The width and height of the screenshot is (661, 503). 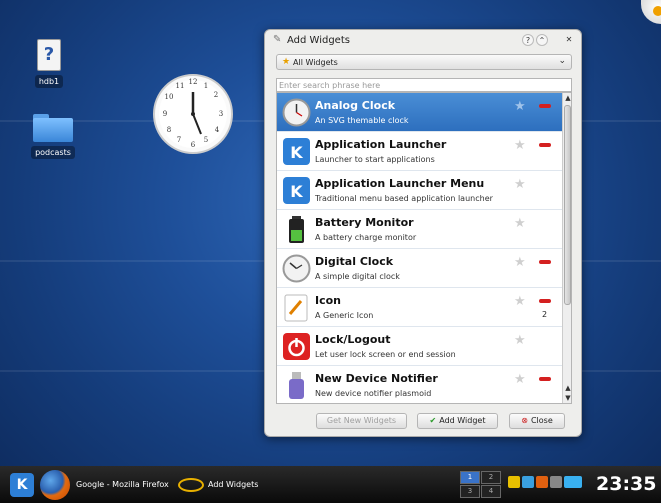 What do you see at coordinates (169, 97) in the screenshot?
I see `svg-text: 10` at bounding box center [169, 97].